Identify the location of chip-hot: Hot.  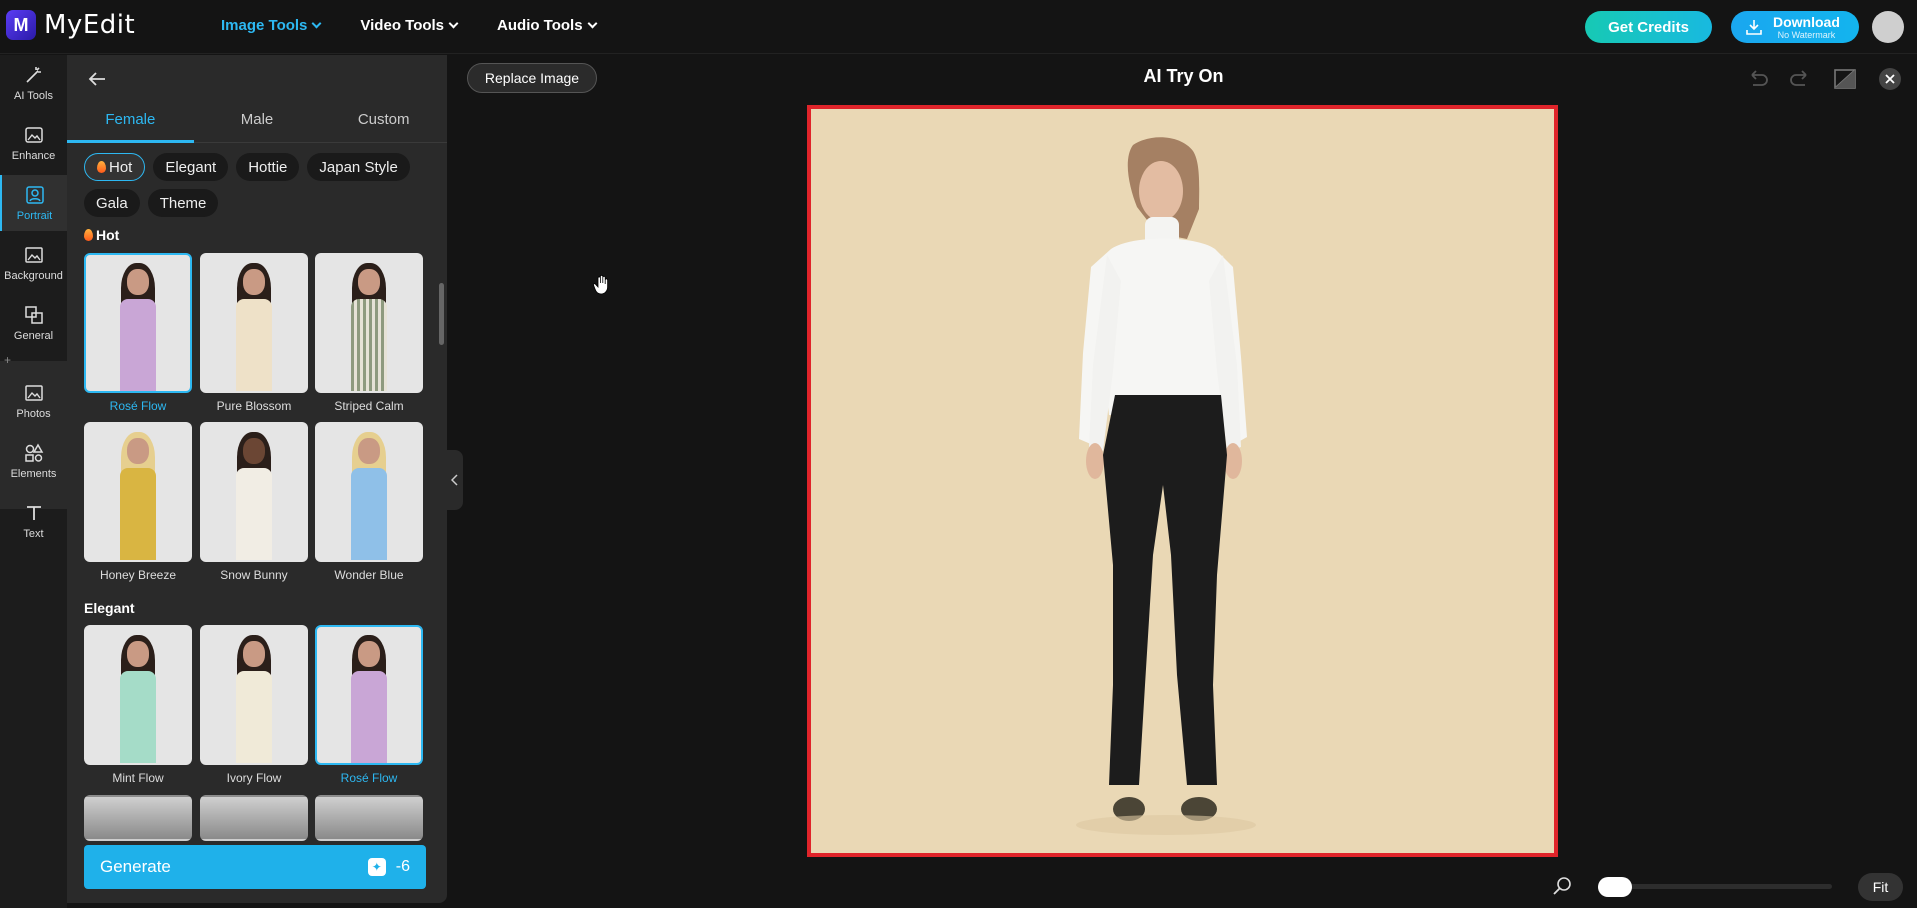
(115, 167).